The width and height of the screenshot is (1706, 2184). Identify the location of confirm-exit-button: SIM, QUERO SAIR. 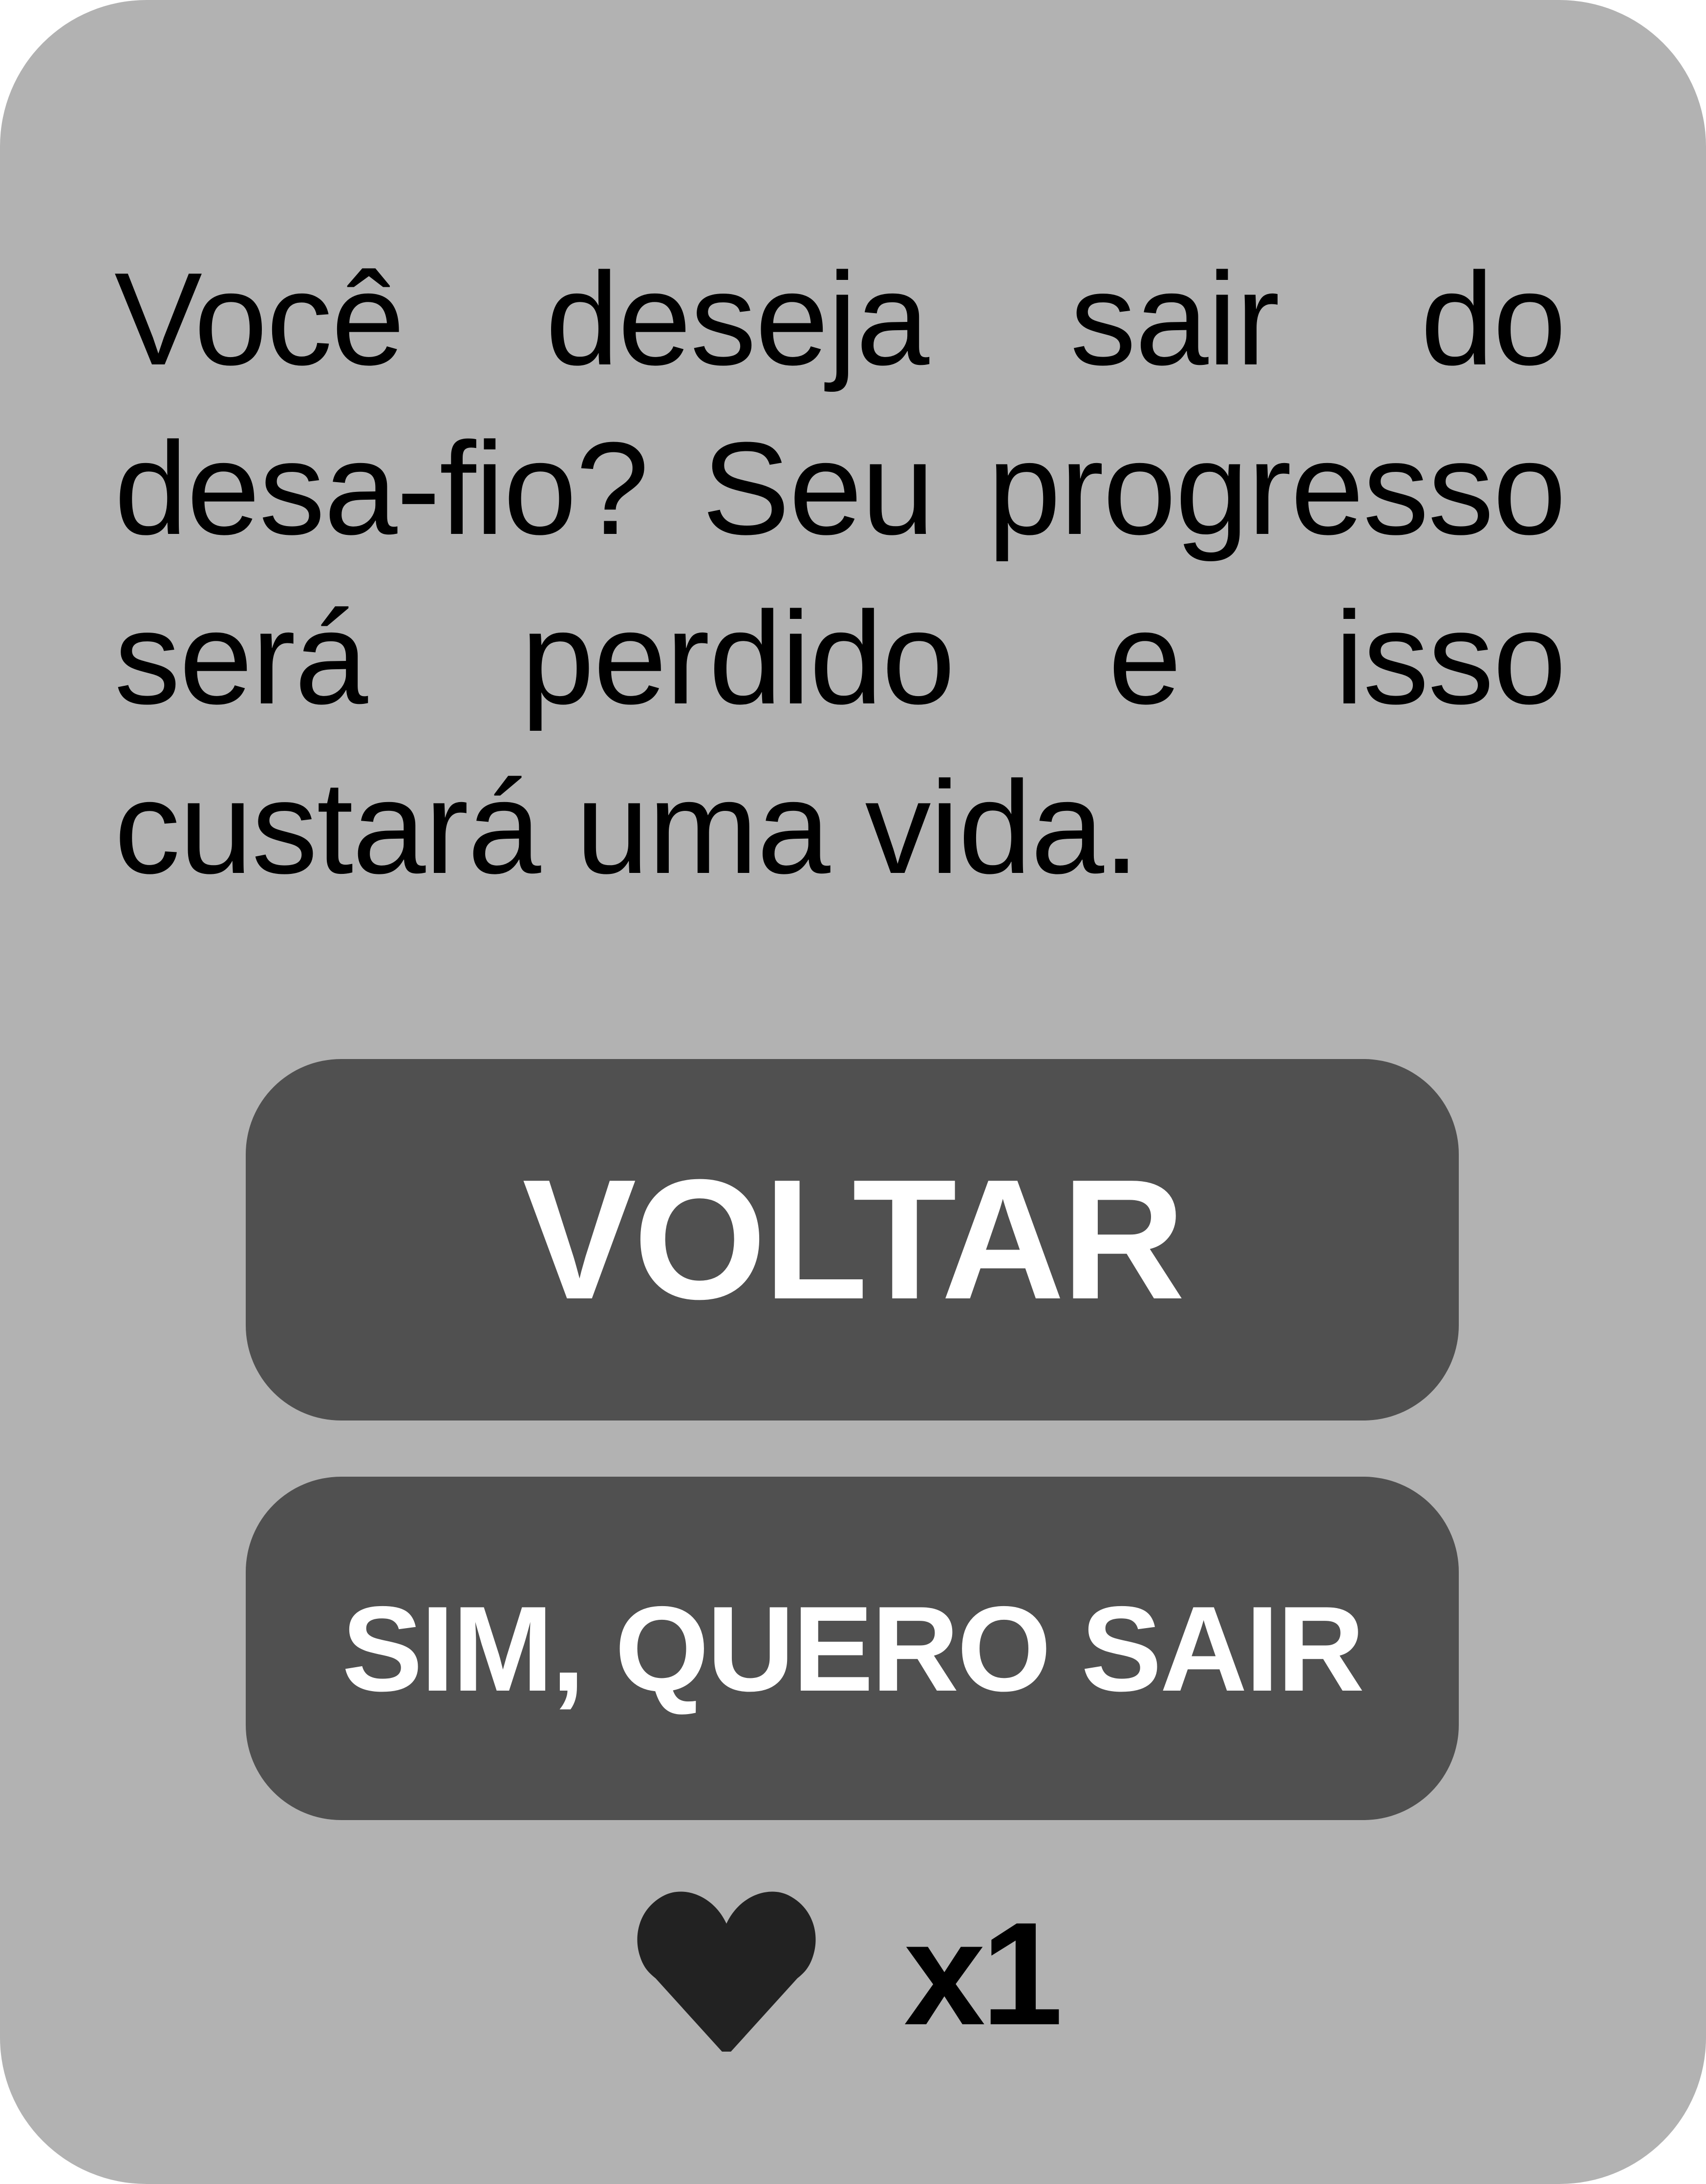
(852, 1648).